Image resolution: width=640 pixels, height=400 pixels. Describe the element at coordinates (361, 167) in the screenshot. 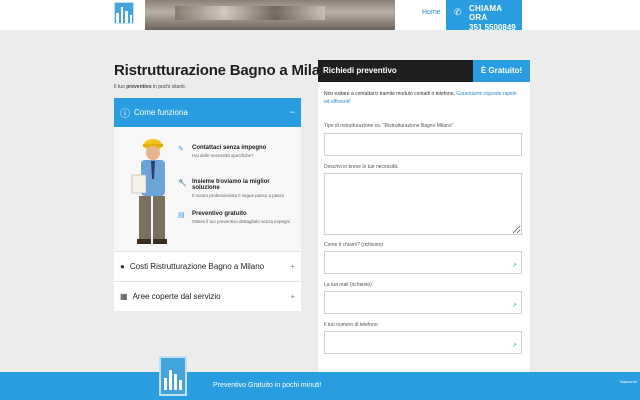

I see `field-label-descrizione: Descrivi in breve le tue necessità:` at that location.